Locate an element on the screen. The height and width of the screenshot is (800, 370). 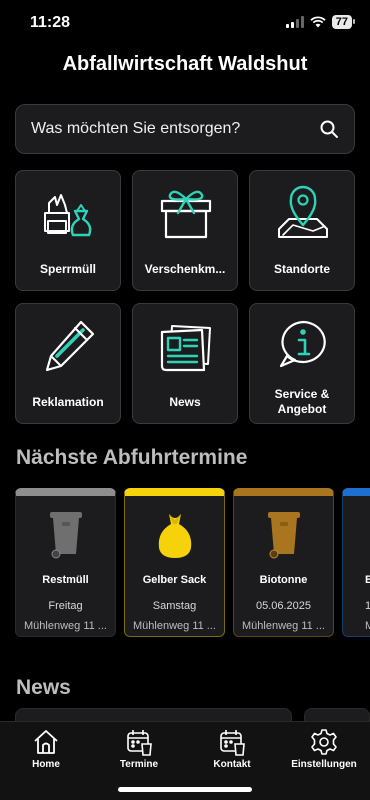
pickup-day: 1 is located at coordinates (367, 606).